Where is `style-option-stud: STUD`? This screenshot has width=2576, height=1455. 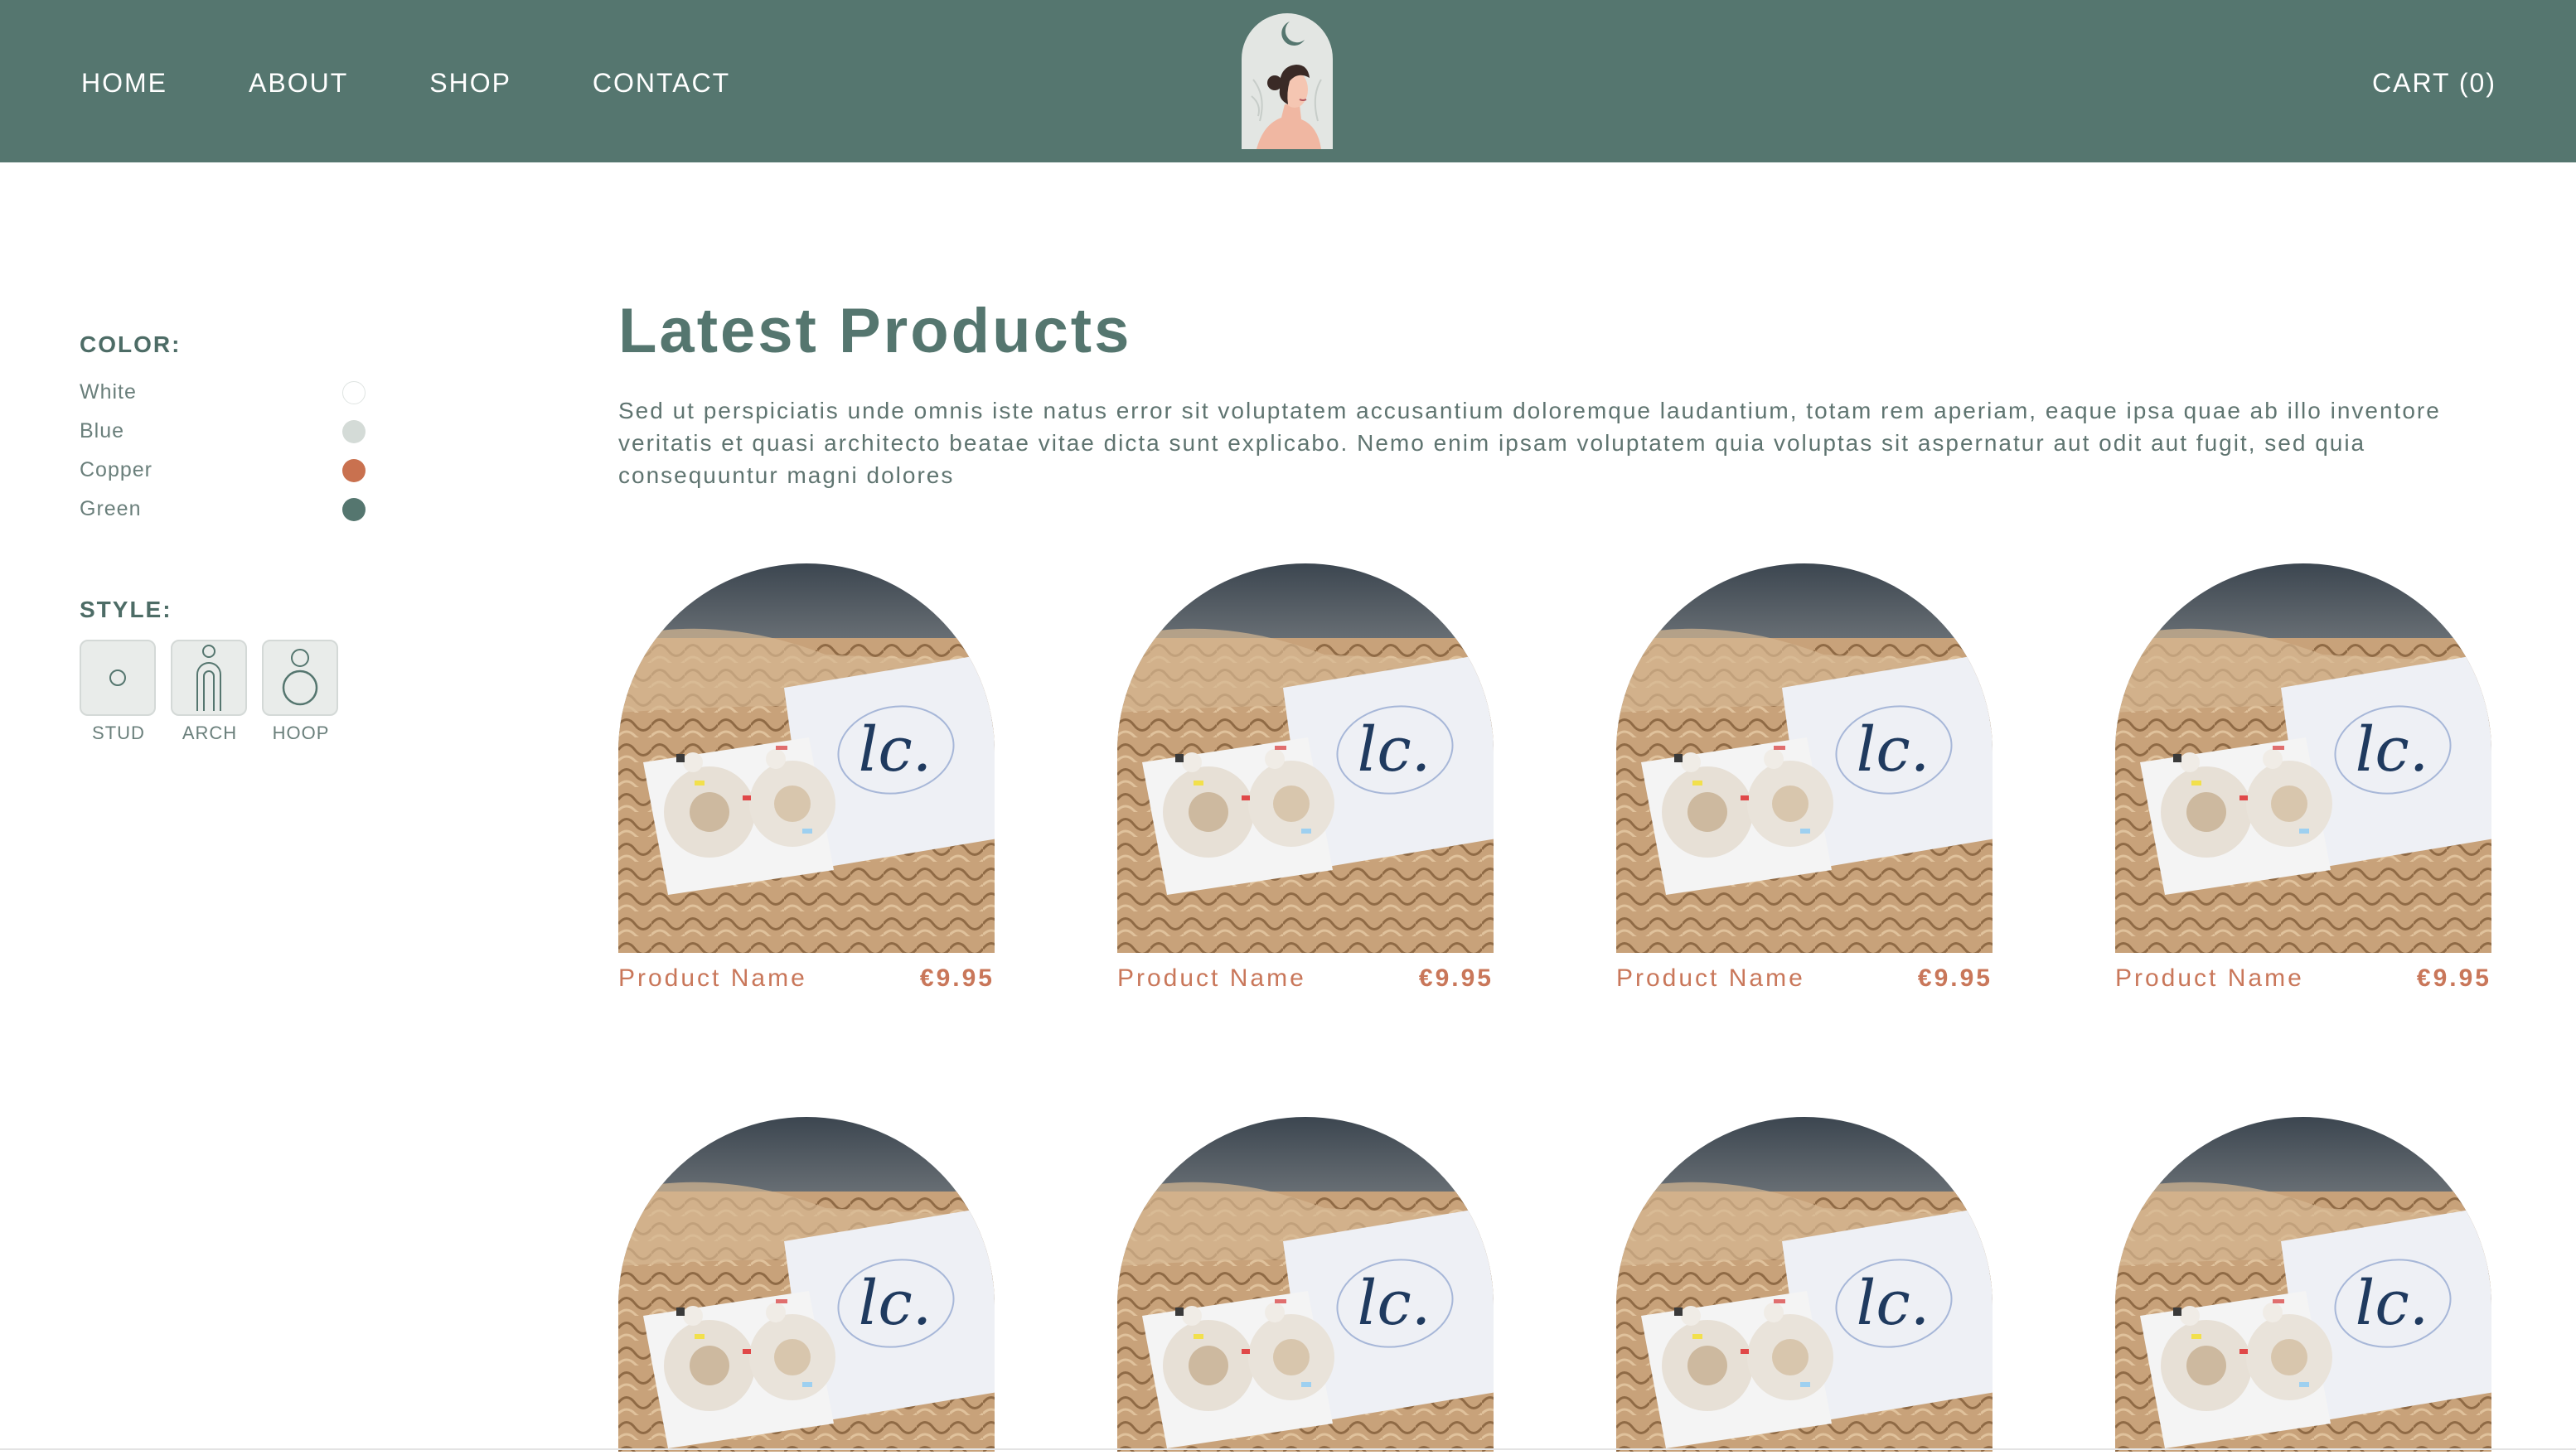 style-option-stud: STUD is located at coordinates (118, 692).